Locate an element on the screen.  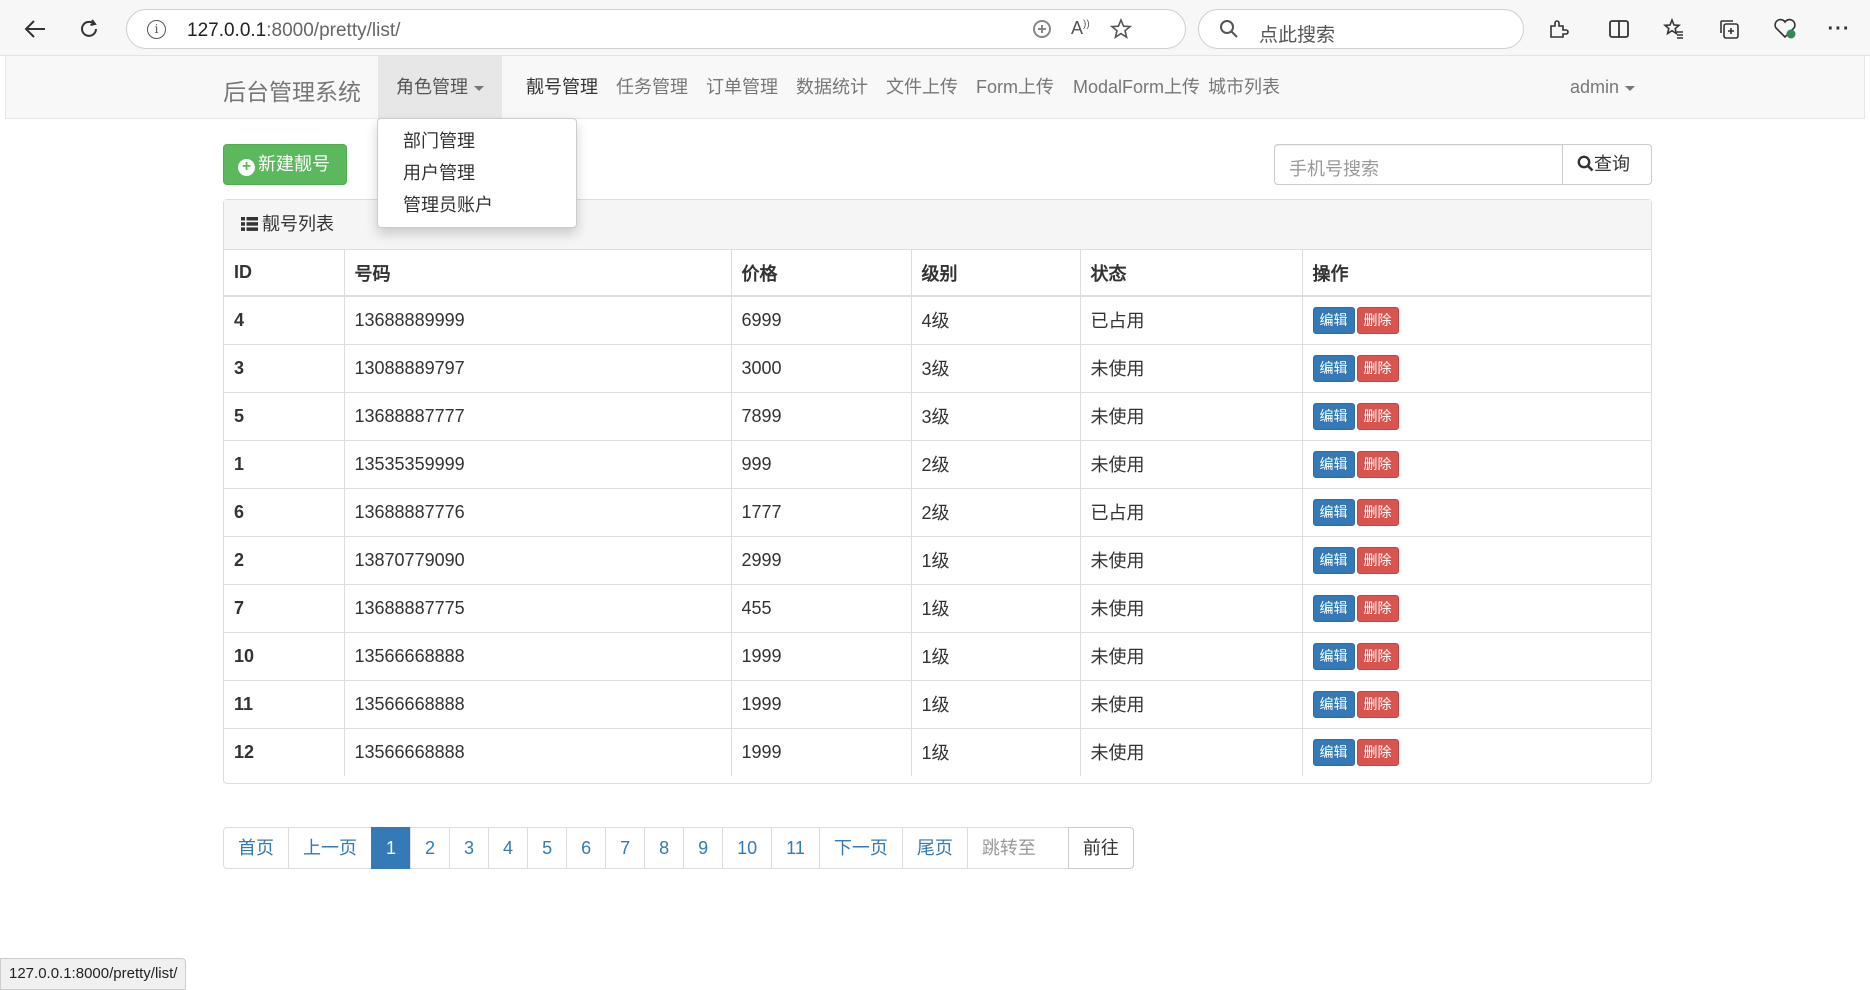
page-prev: 上一页 is located at coordinates (330, 848).